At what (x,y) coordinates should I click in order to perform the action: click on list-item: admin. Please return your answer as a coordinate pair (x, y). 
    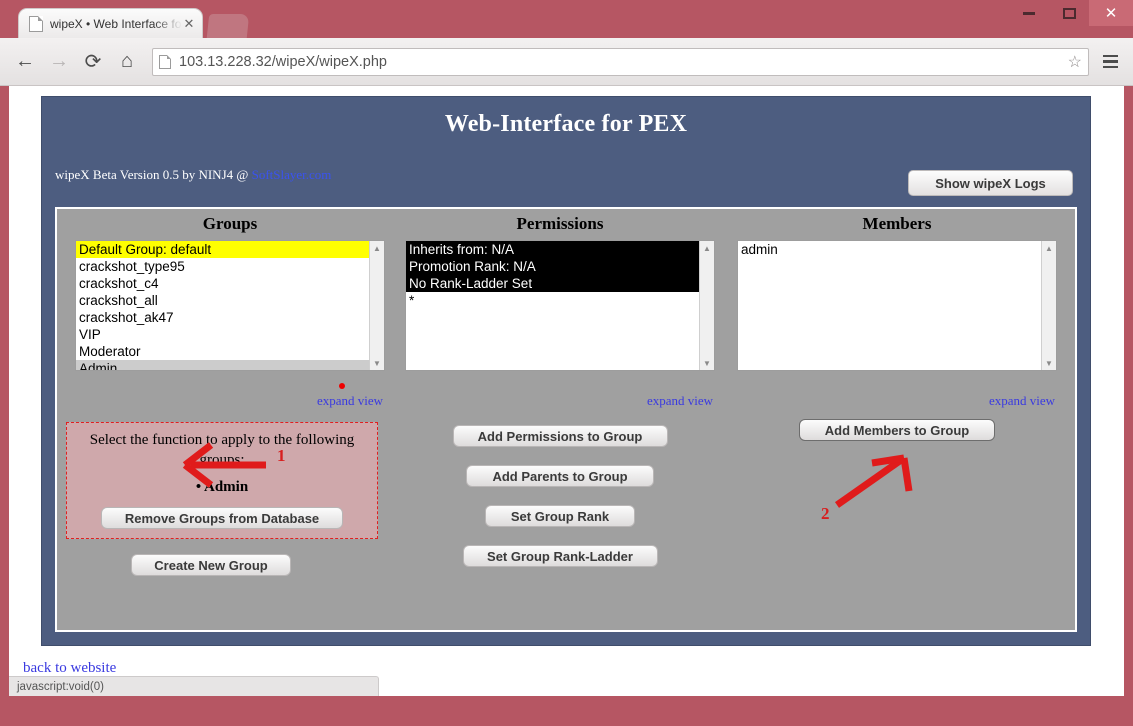
    Looking at the image, I should click on (889, 249).